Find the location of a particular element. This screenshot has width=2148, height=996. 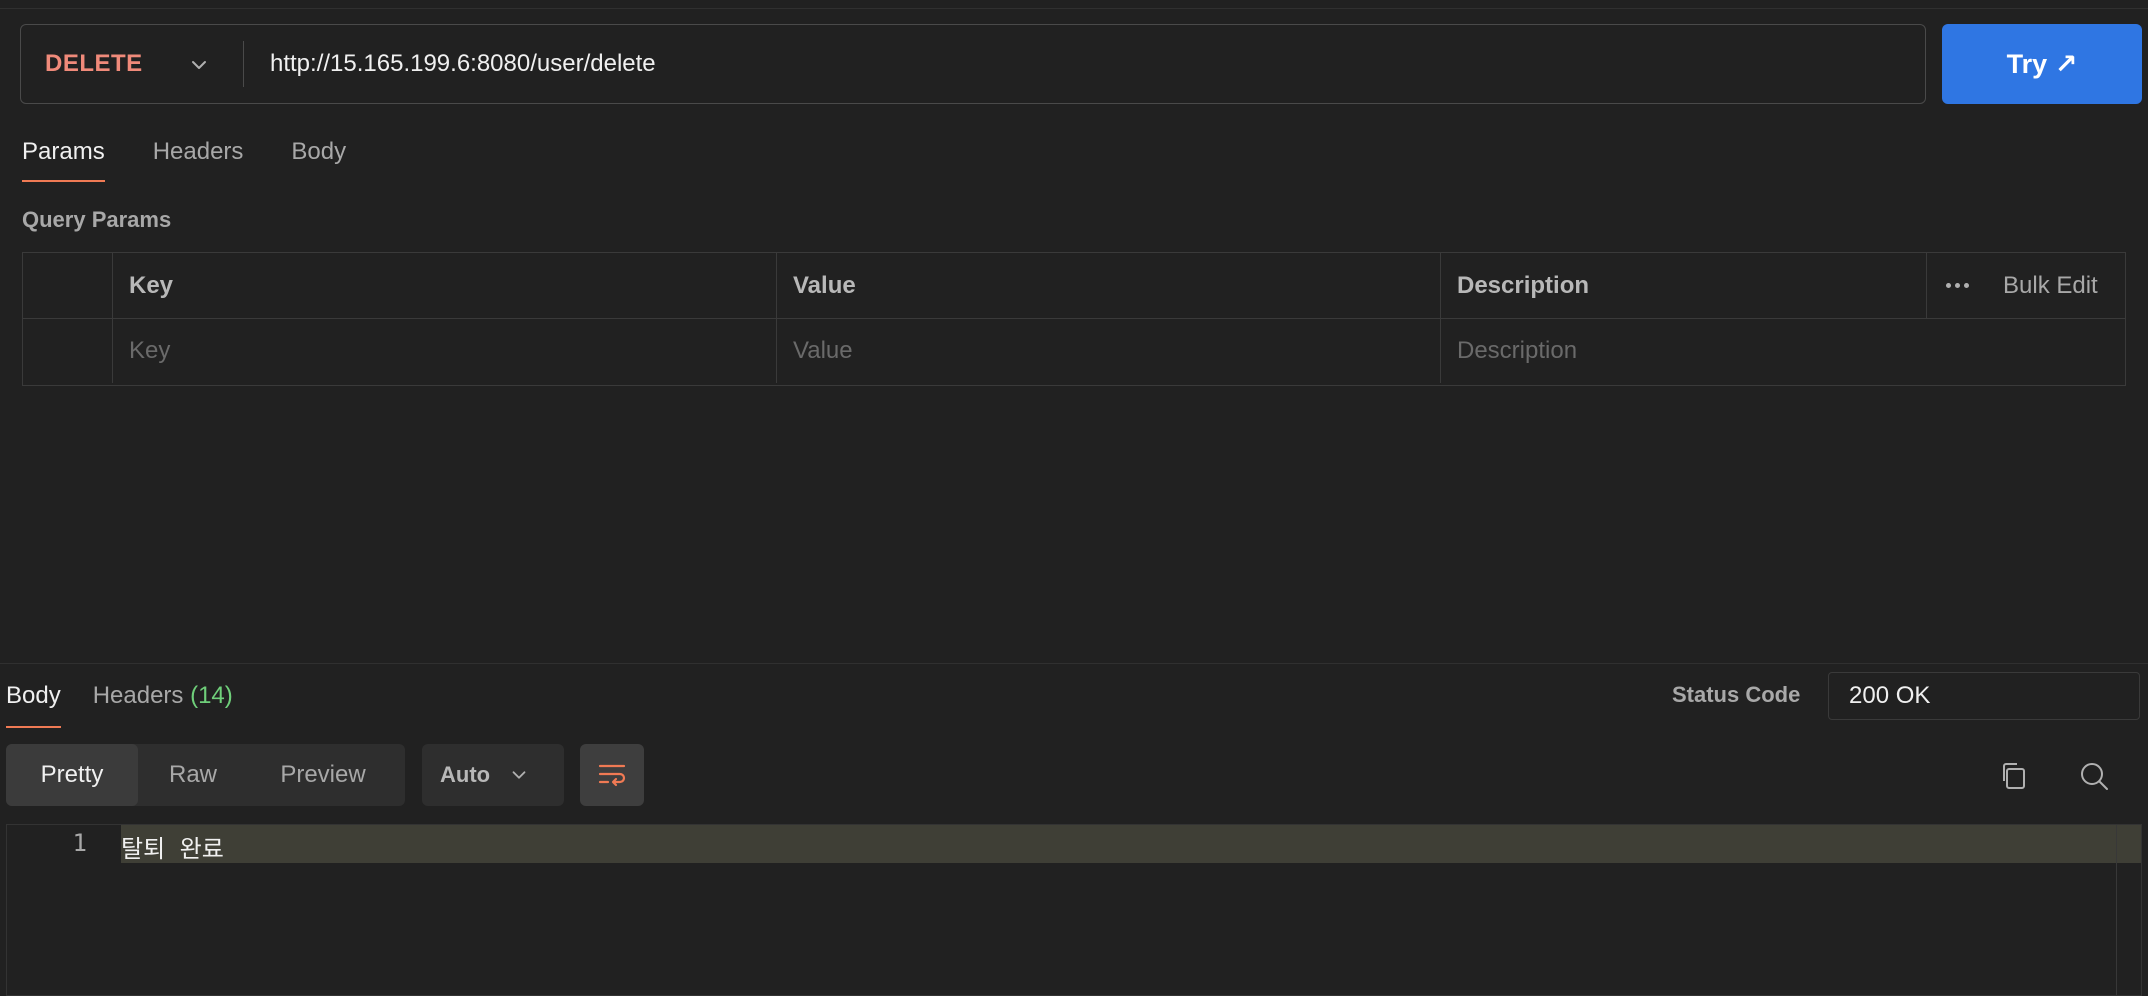

value-input: Value is located at coordinates (1109, 350).